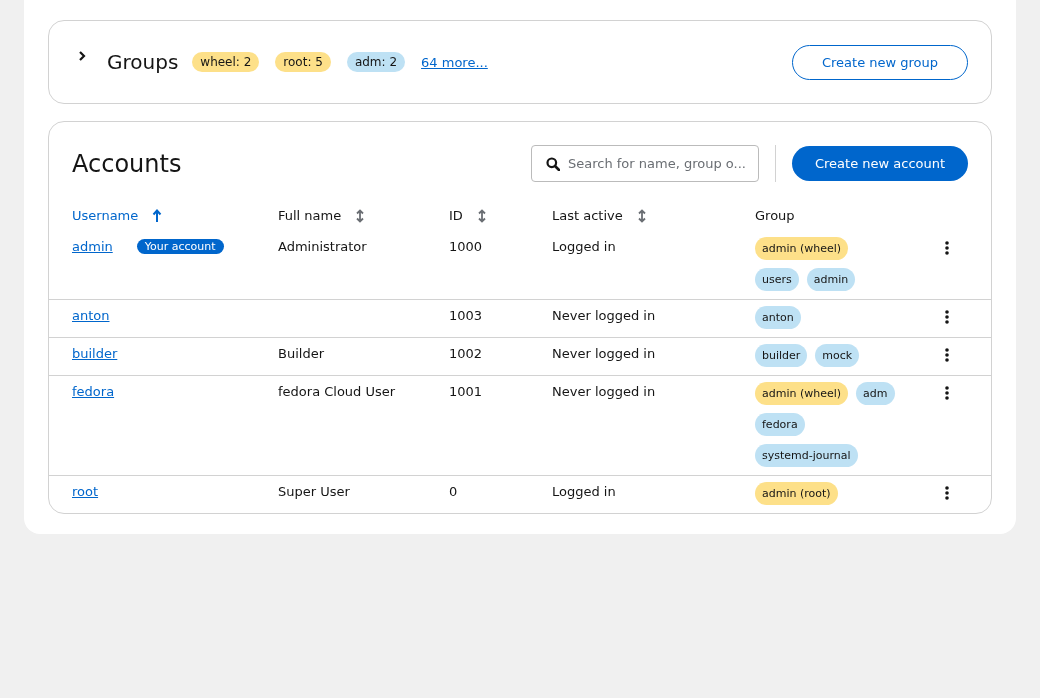 The width and height of the screenshot is (1040, 698). Describe the element at coordinates (466, 353) in the screenshot. I see `table-cell: 1002` at that location.